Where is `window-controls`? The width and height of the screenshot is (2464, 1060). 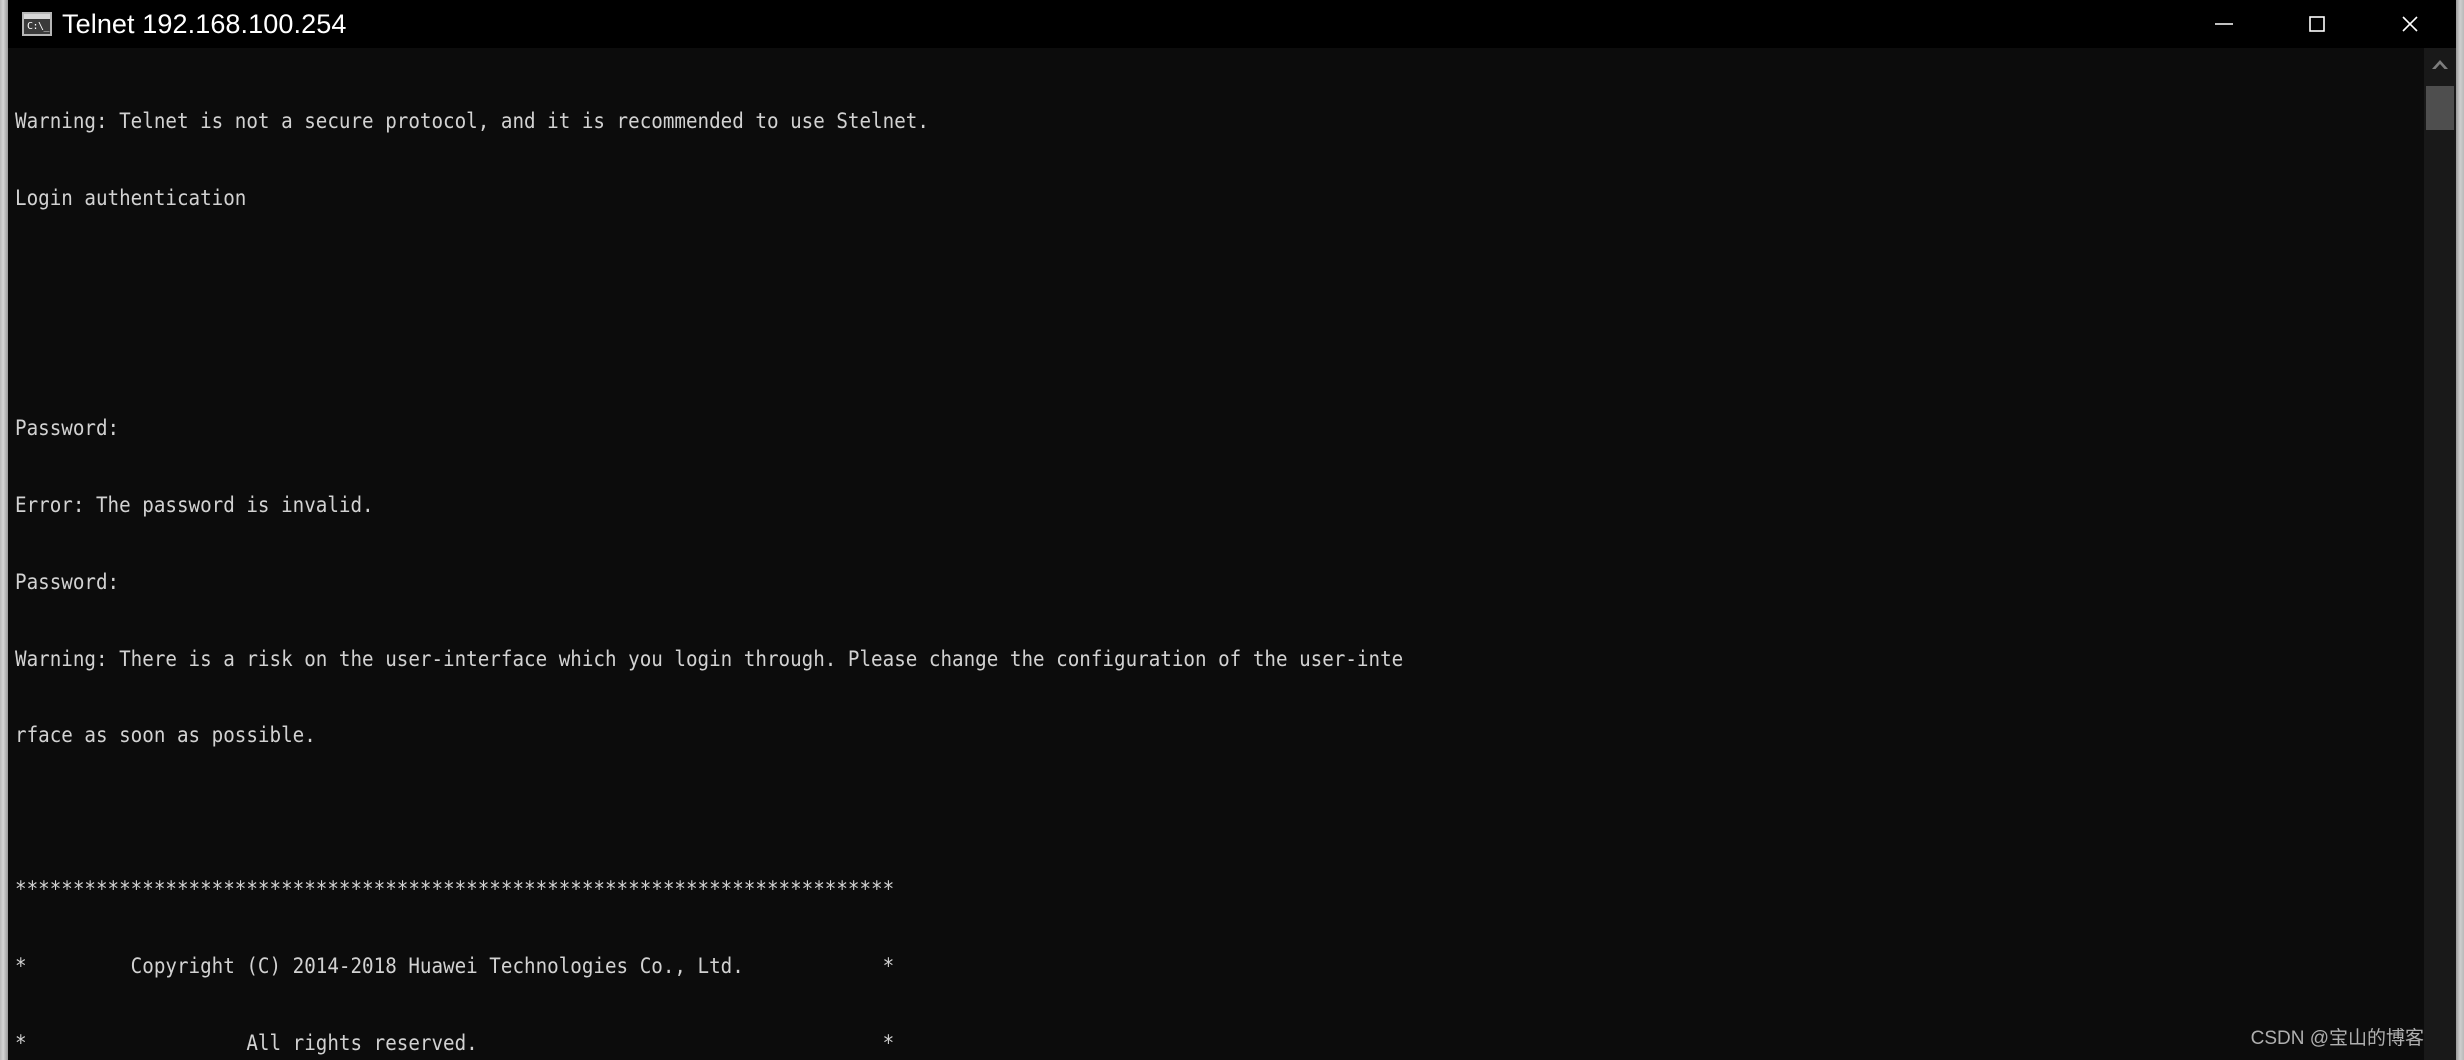
window-controls is located at coordinates (2316, 24).